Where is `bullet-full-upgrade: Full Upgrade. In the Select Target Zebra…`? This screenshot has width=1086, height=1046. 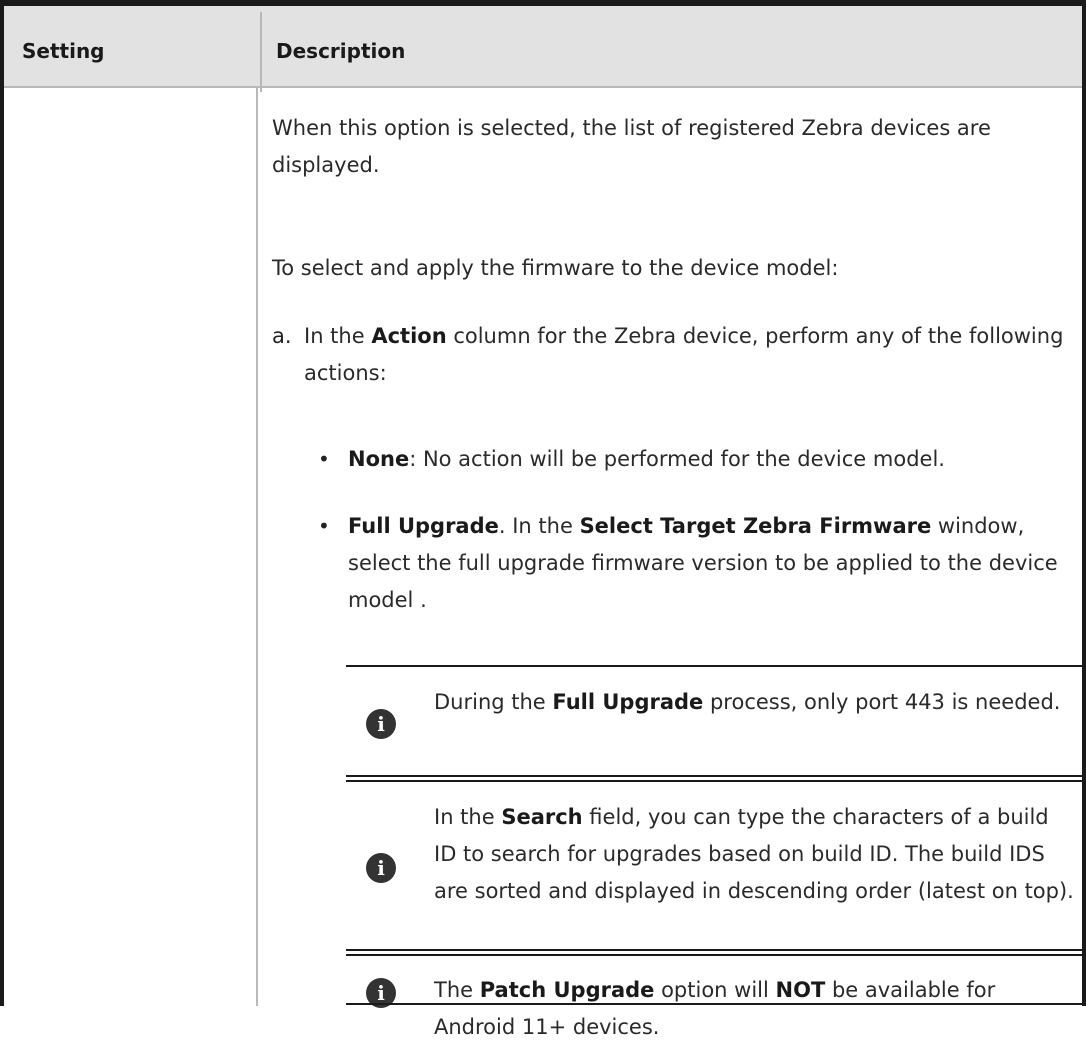
bullet-full-upgrade: Full Upgrade. In the Select Target Zebra… is located at coordinates (703, 563).